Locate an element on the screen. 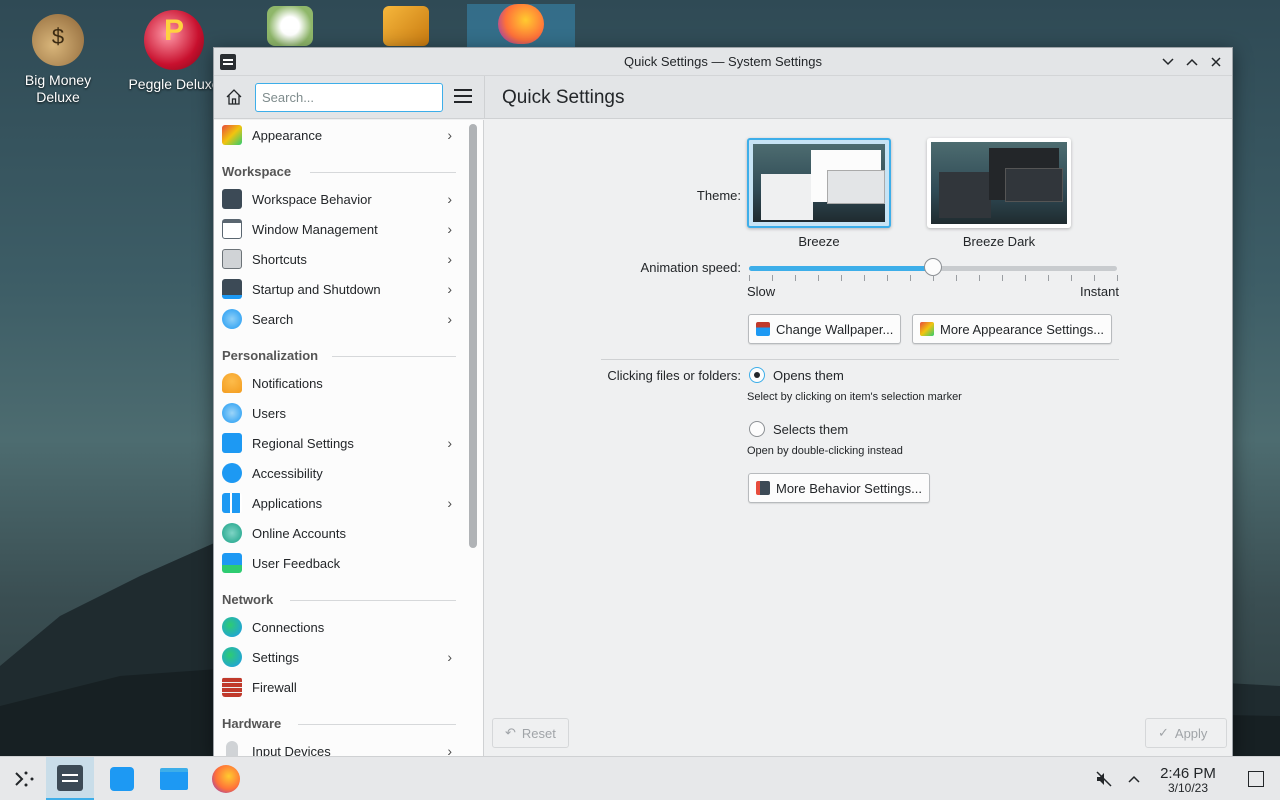  sidebar-item-appearance: Appearance › is located at coordinates (339, 135).